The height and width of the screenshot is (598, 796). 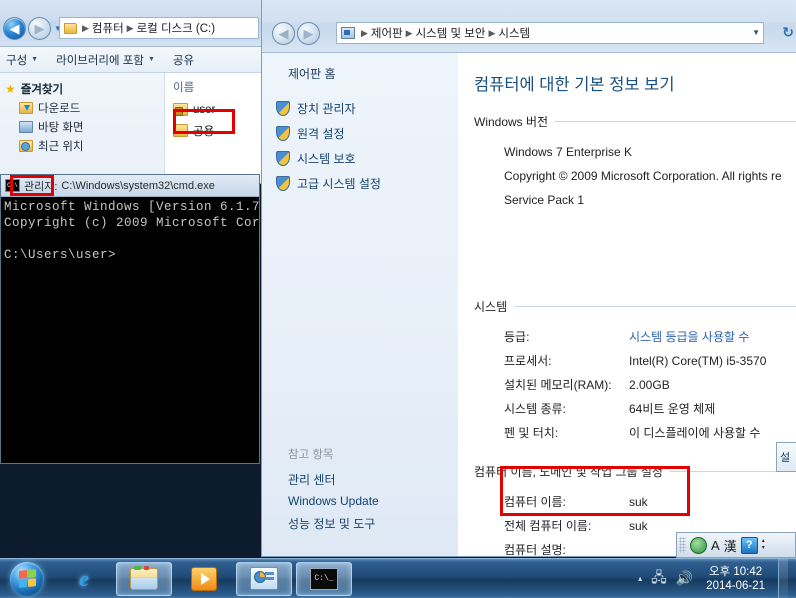 What do you see at coordinates (105, 59) in the screenshot?
I see `include-in-library-button: 라이브러리에 포함 ▼` at bounding box center [105, 59].